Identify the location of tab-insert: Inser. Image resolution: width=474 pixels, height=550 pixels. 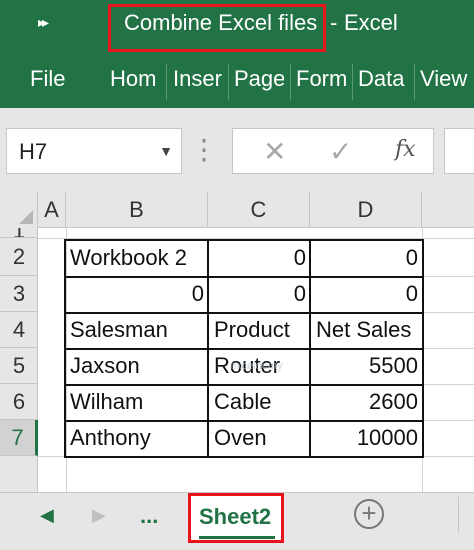
(199, 82).